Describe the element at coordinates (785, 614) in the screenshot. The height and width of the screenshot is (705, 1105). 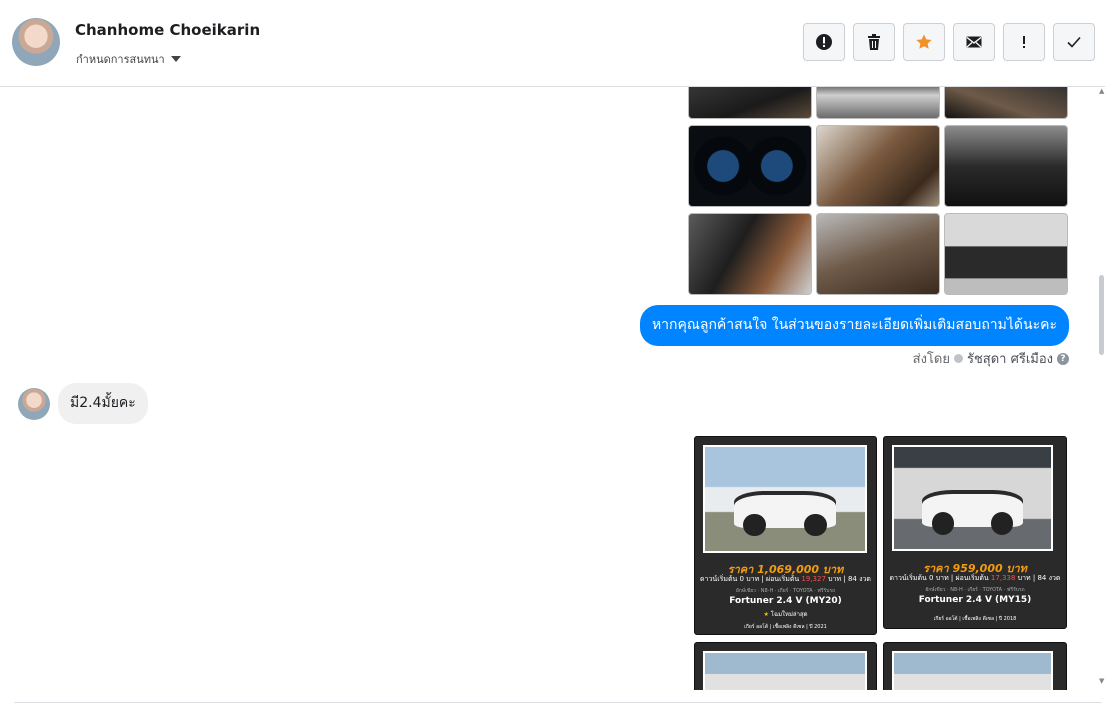
I see `listing-badge: ★ โฉมใหม่ล่าสุด` at that location.